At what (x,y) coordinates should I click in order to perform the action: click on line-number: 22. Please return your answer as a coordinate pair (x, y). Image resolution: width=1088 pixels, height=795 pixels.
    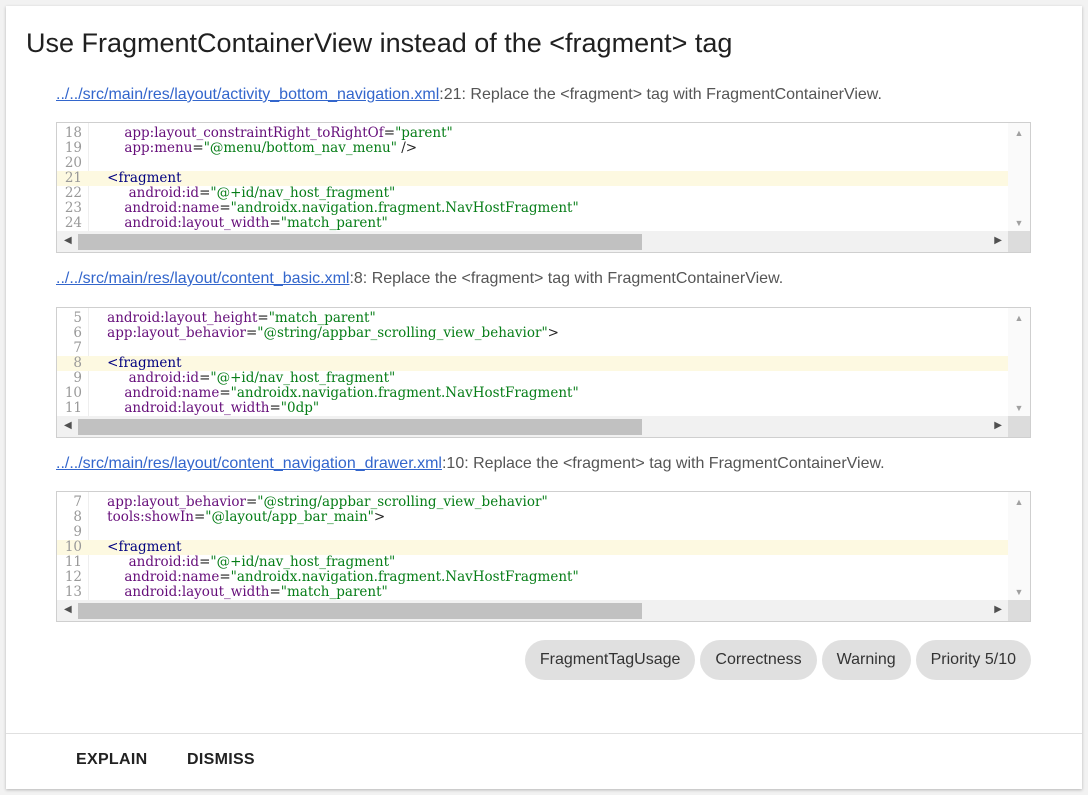
    Looking at the image, I should click on (73, 193).